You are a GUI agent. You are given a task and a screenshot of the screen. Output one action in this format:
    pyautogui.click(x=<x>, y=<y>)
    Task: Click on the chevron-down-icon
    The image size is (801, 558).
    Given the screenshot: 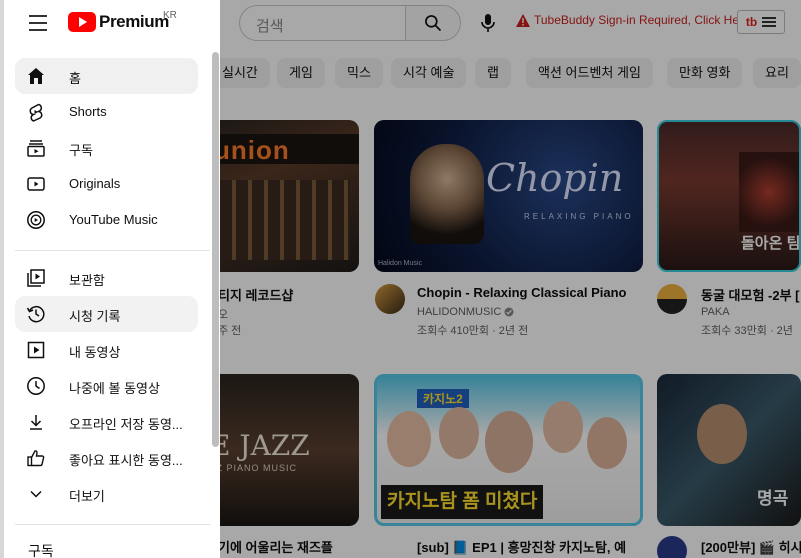 What is the action you would take?
    pyautogui.click(x=36, y=494)
    